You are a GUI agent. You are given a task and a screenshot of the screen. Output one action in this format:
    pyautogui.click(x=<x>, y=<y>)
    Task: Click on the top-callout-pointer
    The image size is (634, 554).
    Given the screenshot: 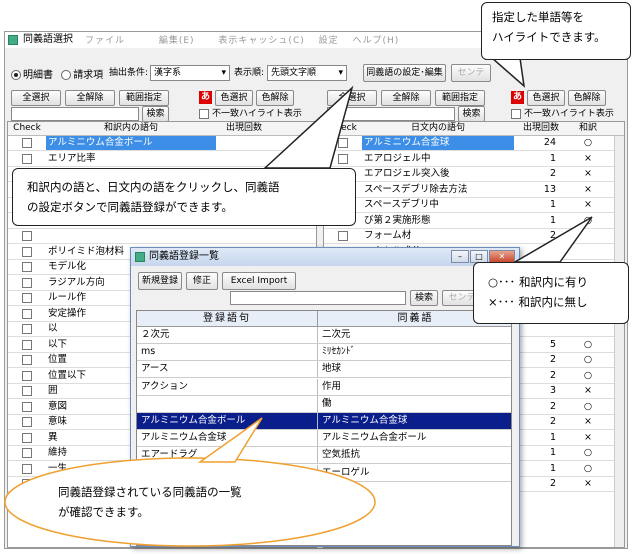 What is the action you would take?
    pyautogui.click(x=508, y=72)
    